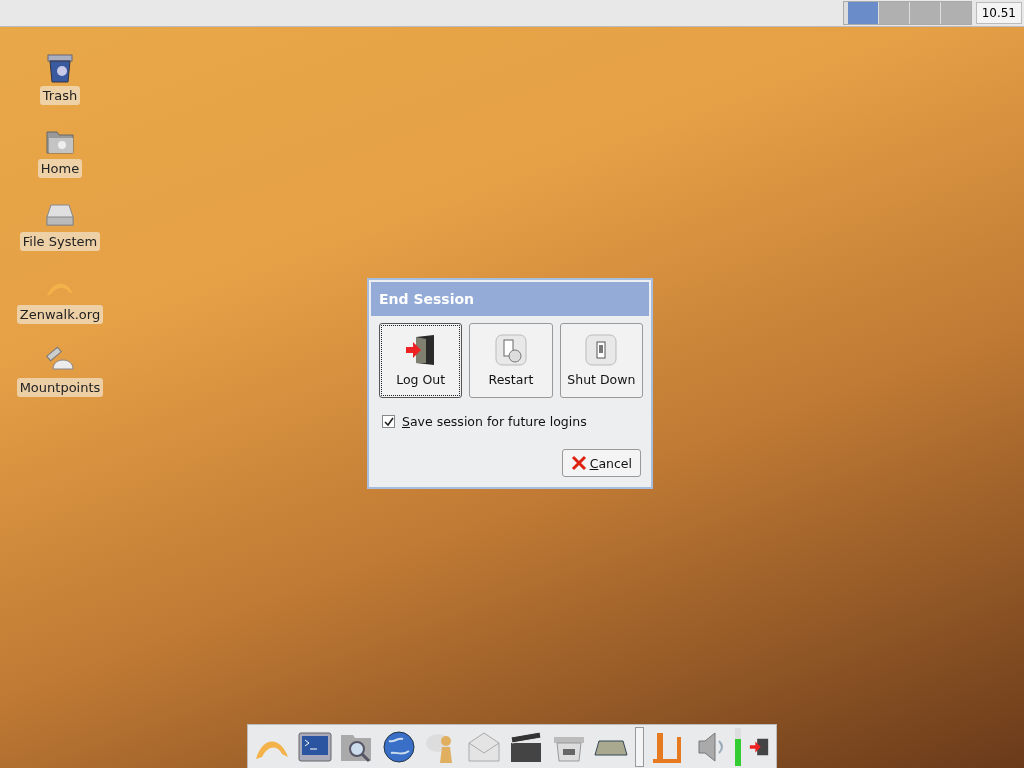 The width and height of the screenshot is (1024, 768). Describe the element at coordinates (399, 746) in the screenshot. I see `globe-icon` at that location.